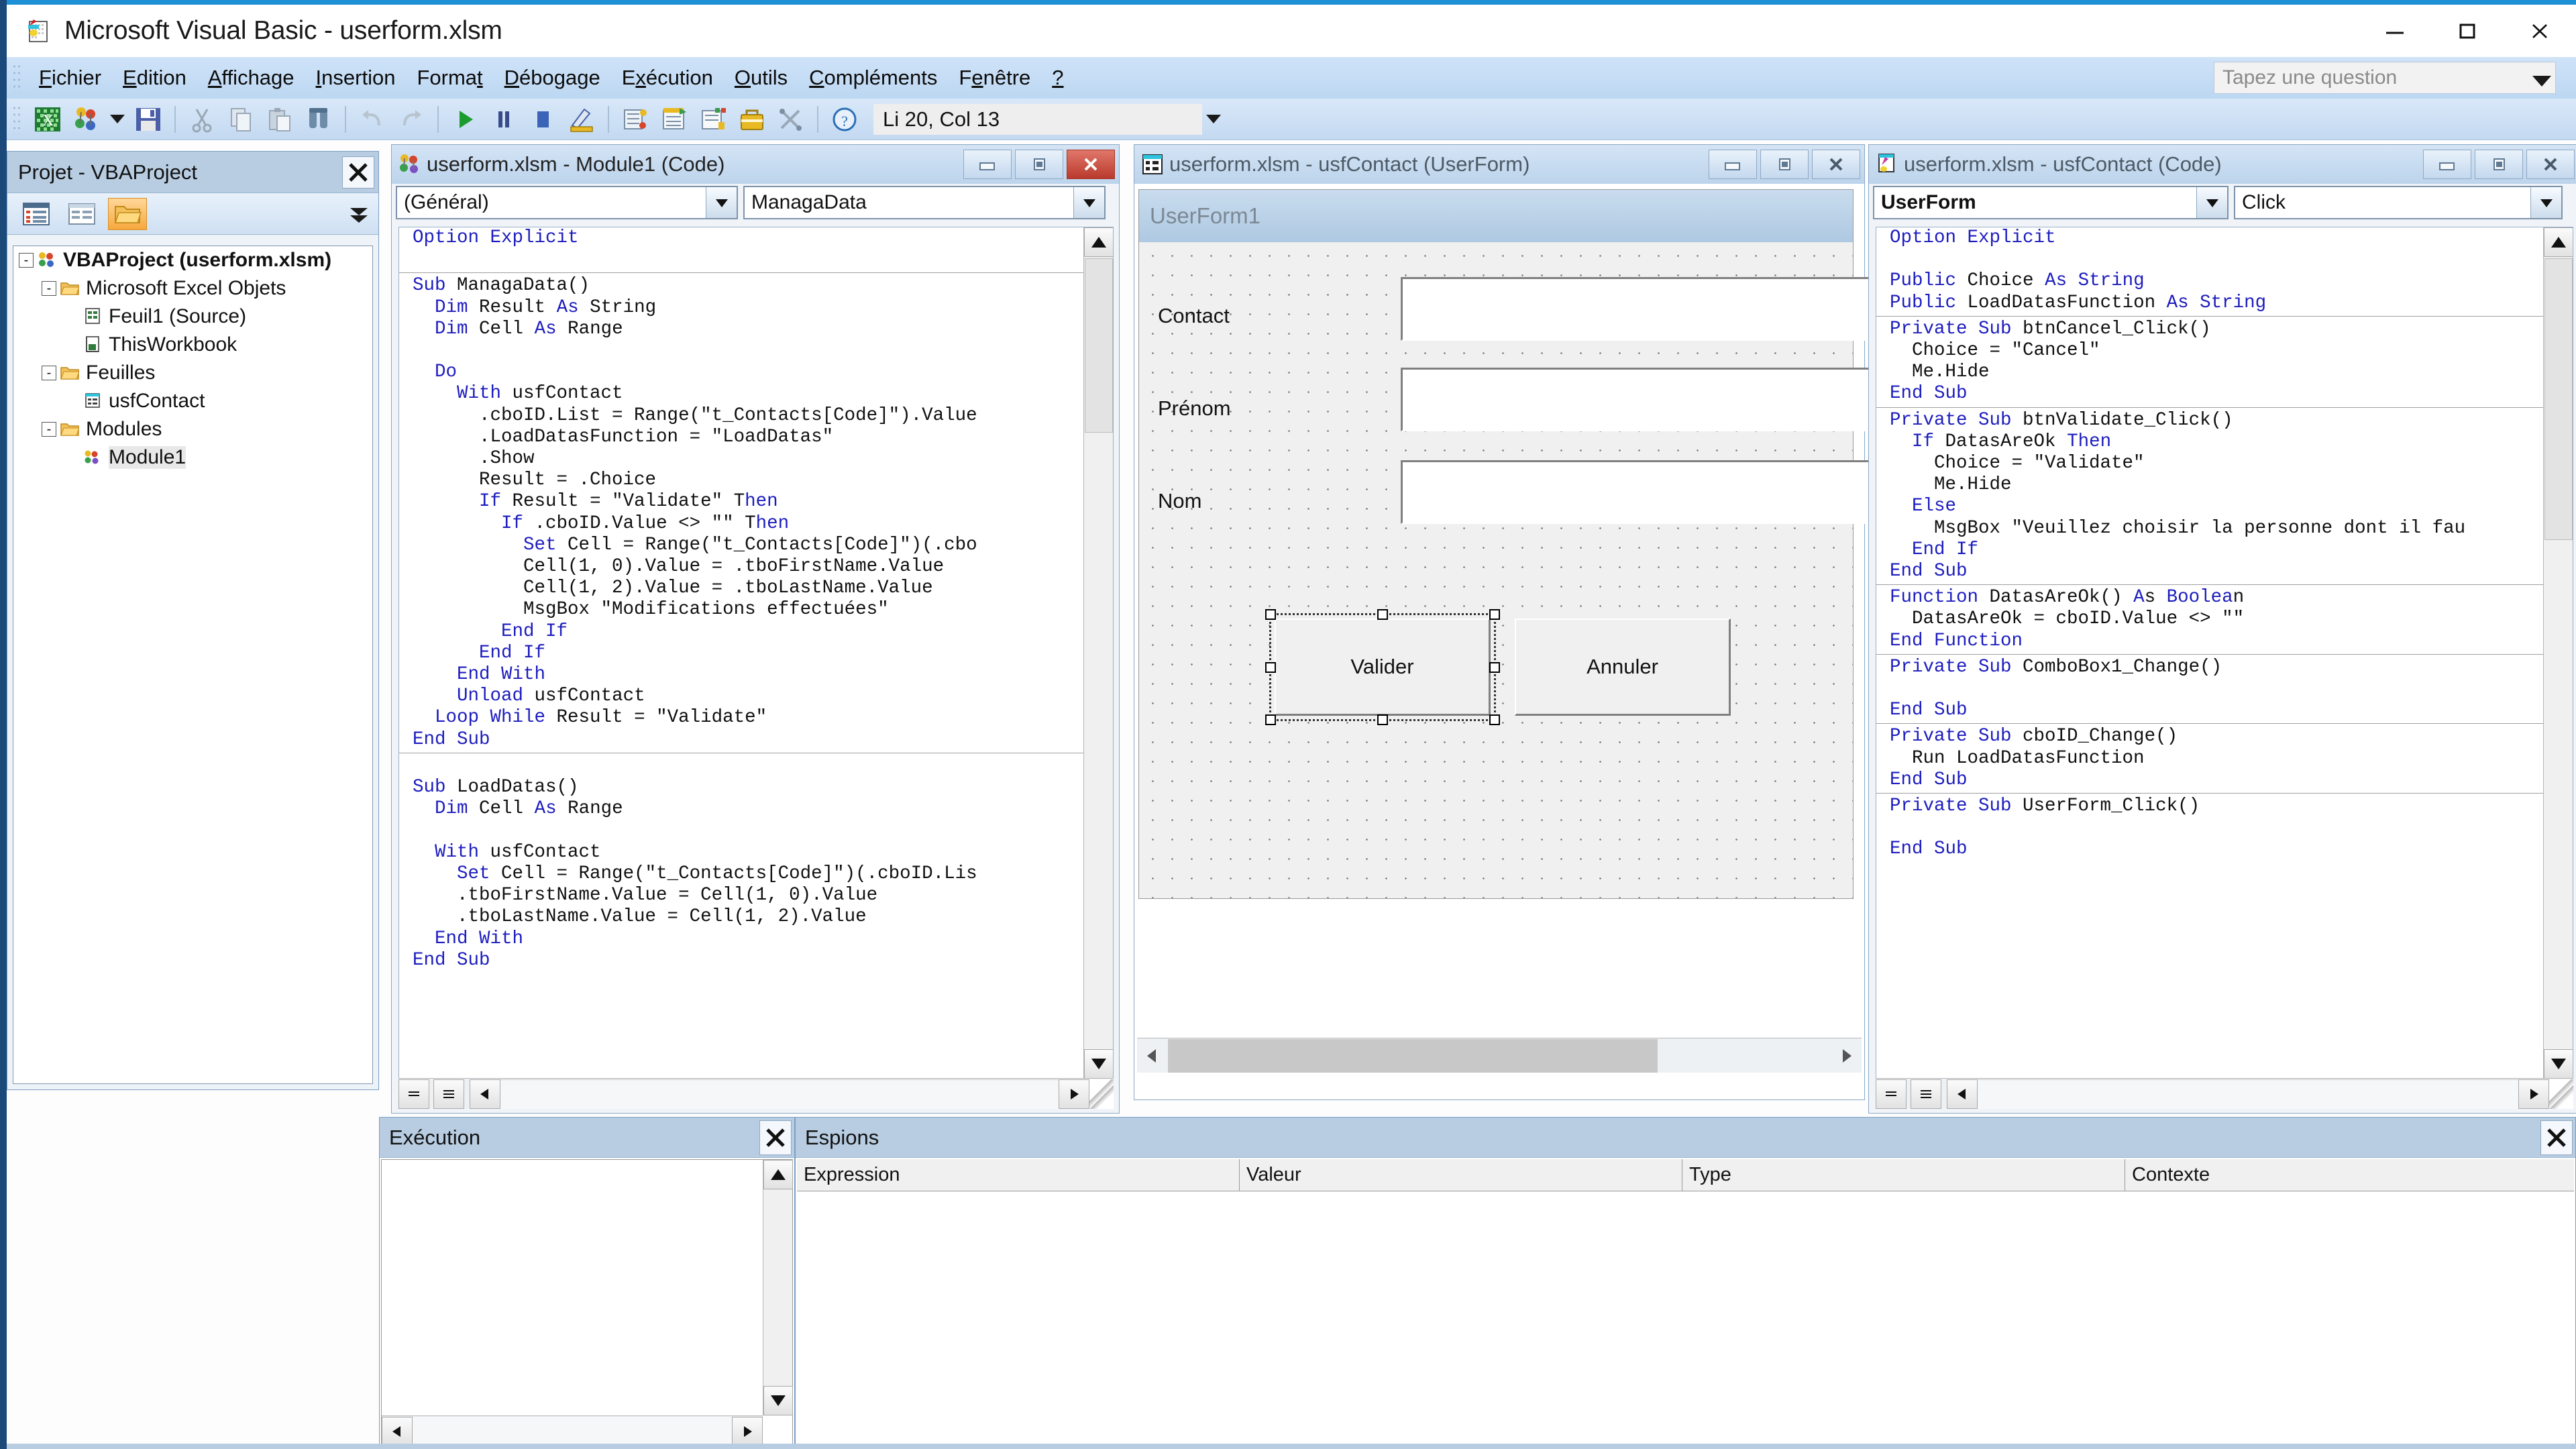  I want to click on usfcontact-procedure-dropdown: Click, so click(2398, 202).